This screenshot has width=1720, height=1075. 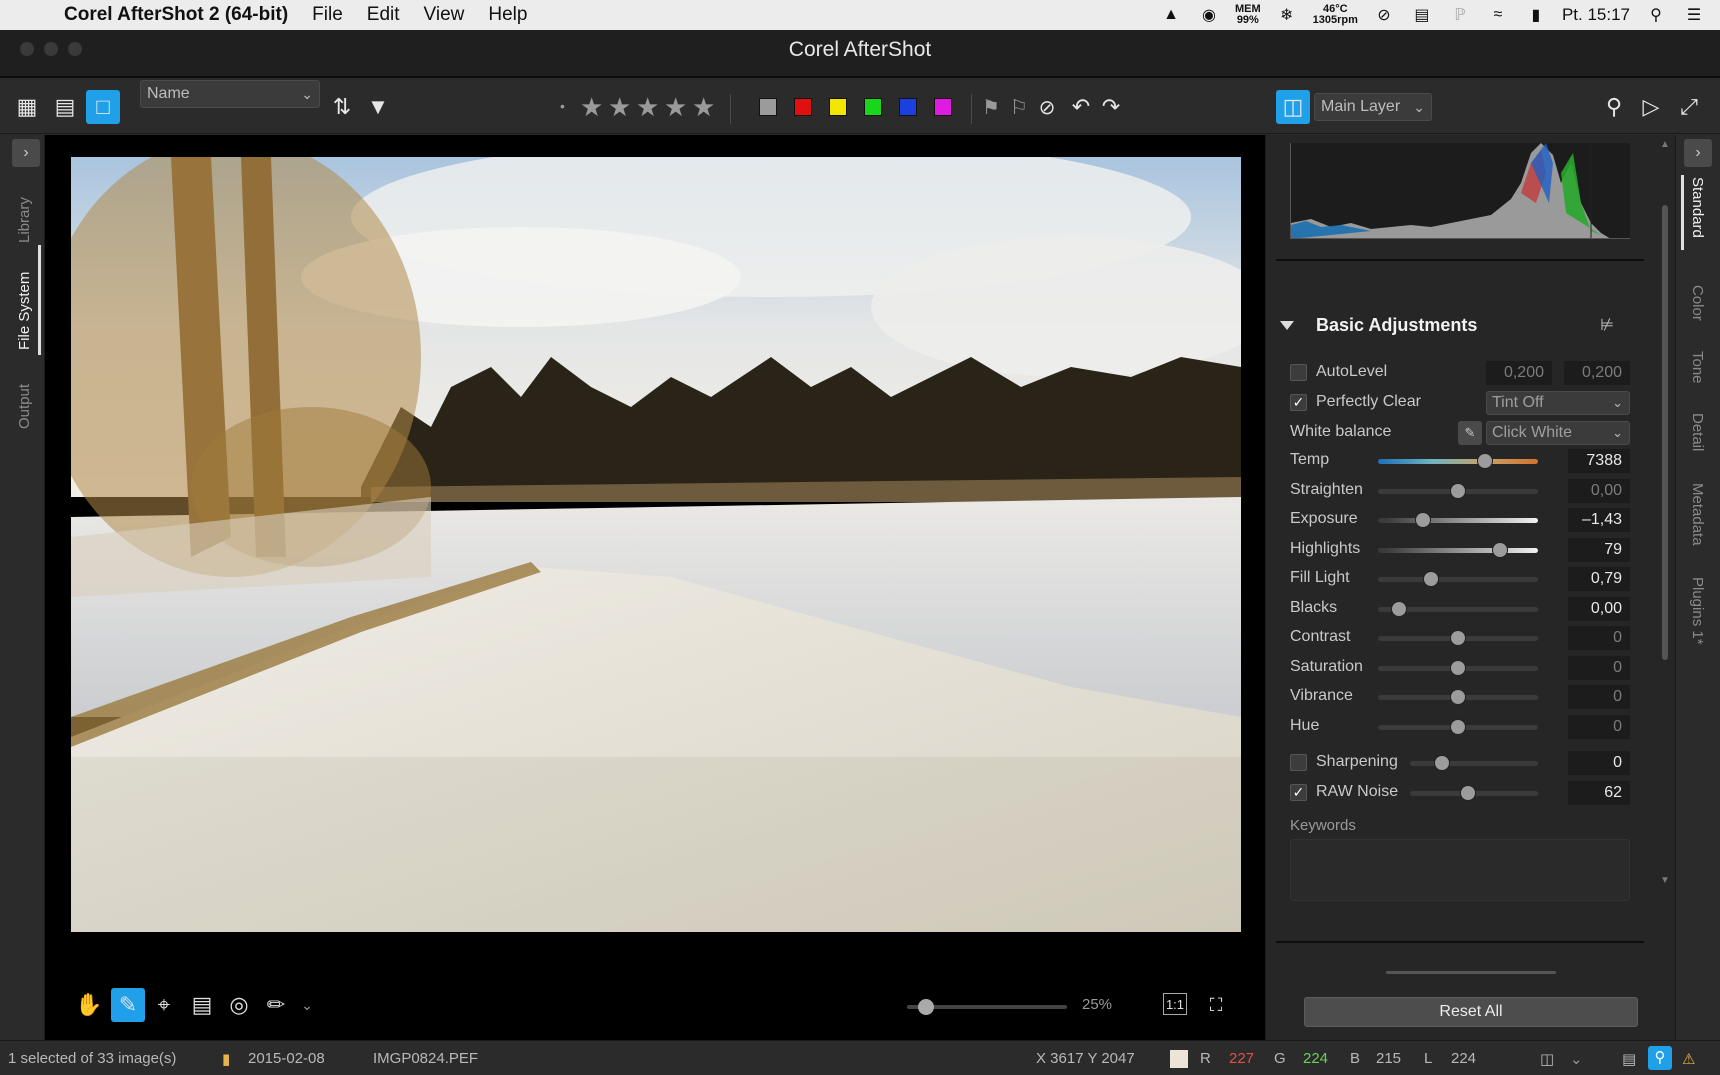 I want to click on grid-view-icon: ▦, so click(x=27, y=107).